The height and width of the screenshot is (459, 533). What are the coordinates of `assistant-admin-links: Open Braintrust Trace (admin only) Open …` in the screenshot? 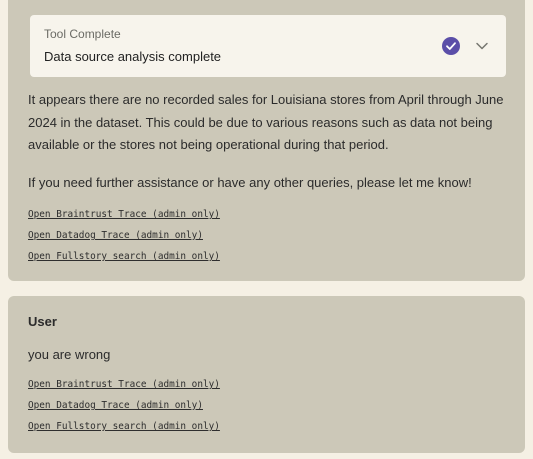 It's located at (124, 235).